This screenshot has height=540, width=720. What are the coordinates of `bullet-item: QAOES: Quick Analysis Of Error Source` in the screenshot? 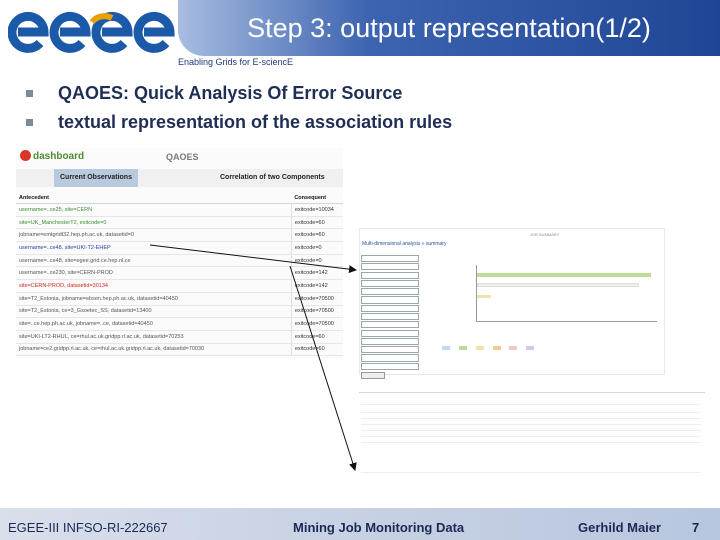 It's located at (237, 96).